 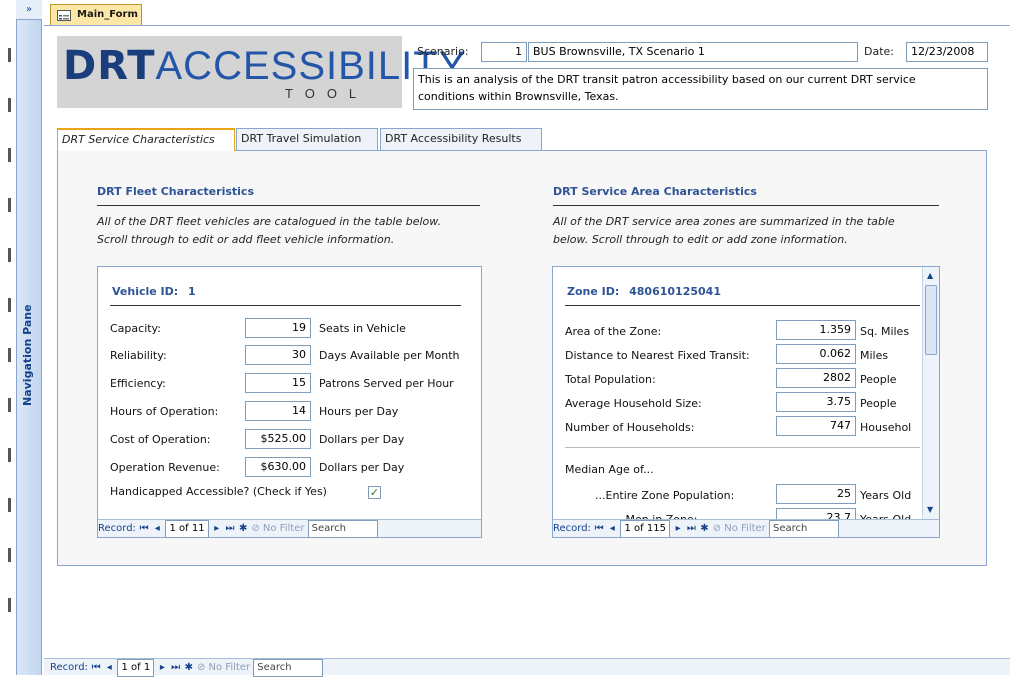 What do you see at coordinates (693, 52) in the screenshot?
I see `scenario-name-field: BUS Brownsville, TX Scenario 1` at bounding box center [693, 52].